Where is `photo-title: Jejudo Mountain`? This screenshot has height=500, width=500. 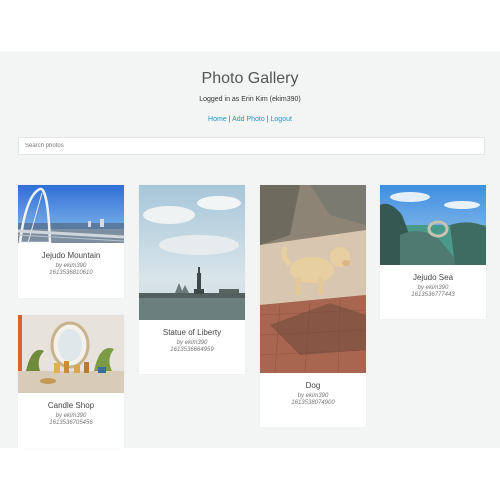 photo-title: Jejudo Mountain is located at coordinates (71, 255).